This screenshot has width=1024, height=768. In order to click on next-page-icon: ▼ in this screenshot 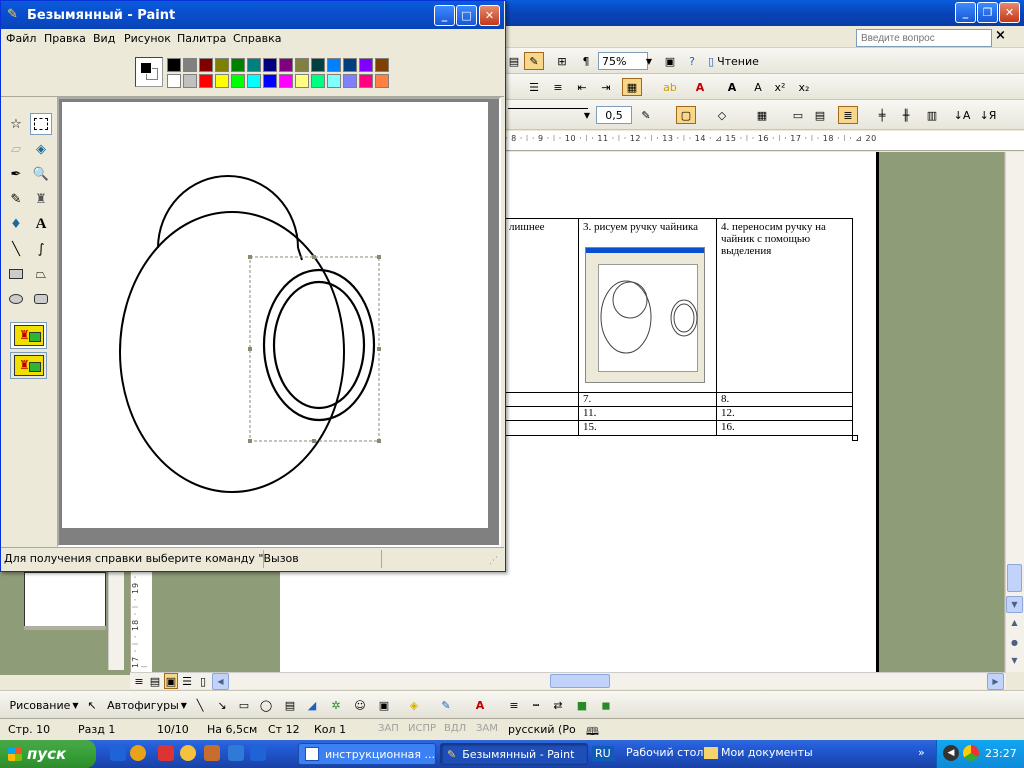, I will do `click(1014, 660)`.